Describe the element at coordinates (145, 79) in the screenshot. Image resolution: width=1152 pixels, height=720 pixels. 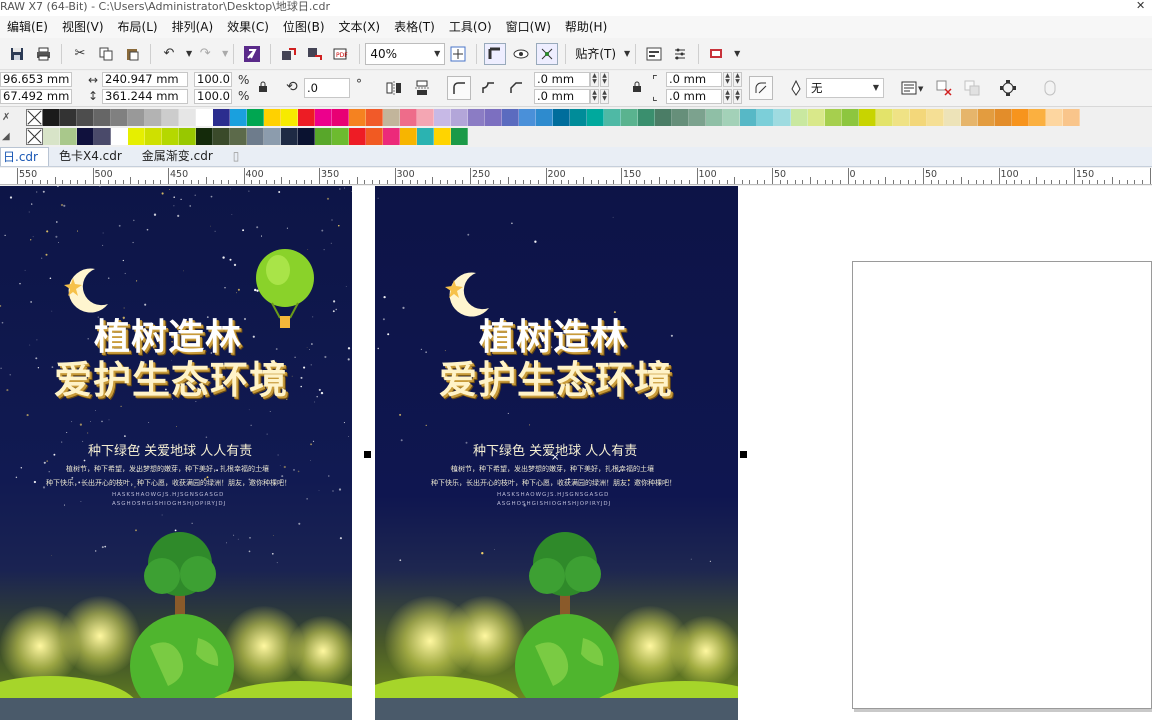
I see `width-field: 240.947 mm` at that location.